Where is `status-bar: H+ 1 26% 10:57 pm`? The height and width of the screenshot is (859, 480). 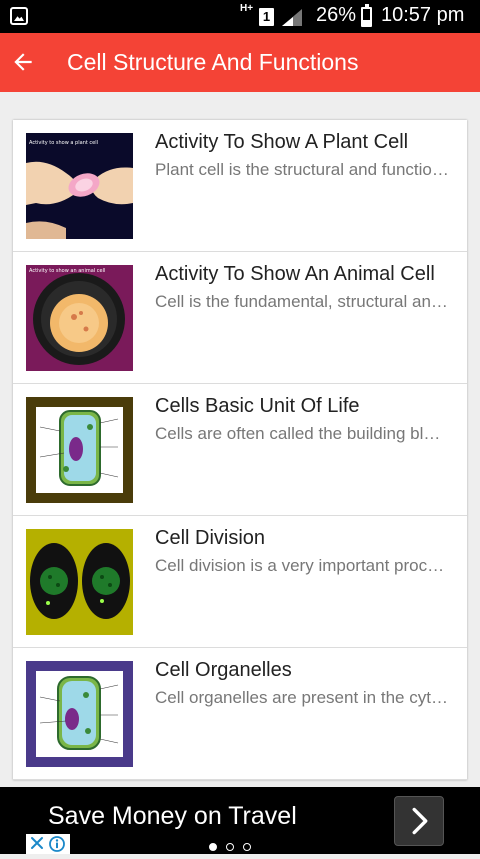 status-bar: H+ 1 26% 10:57 pm is located at coordinates (240, 16).